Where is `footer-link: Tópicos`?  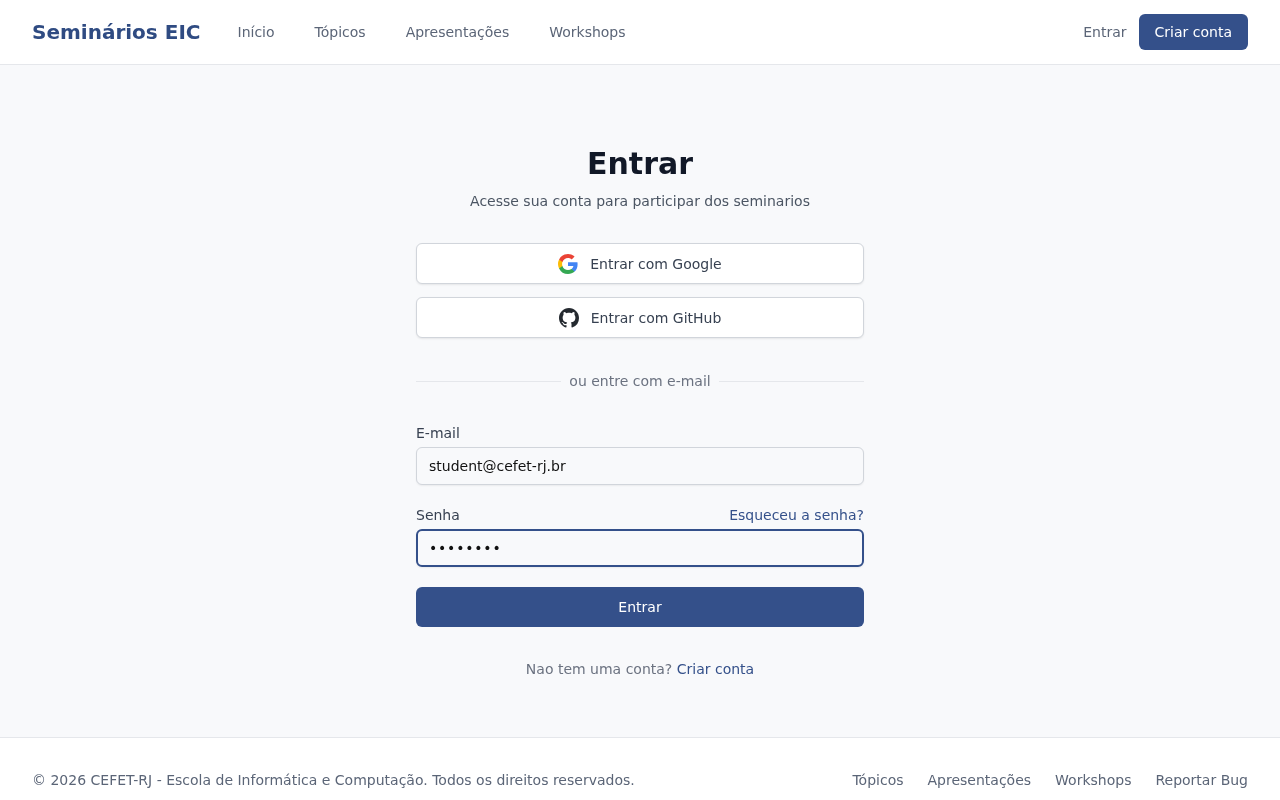 footer-link: Tópicos is located at coordinates (878, 780).